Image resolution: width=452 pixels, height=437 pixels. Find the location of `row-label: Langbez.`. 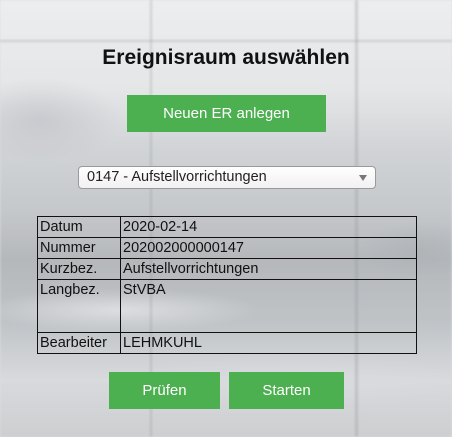

row-label: Langbez. is located at coordinates (79, 306).